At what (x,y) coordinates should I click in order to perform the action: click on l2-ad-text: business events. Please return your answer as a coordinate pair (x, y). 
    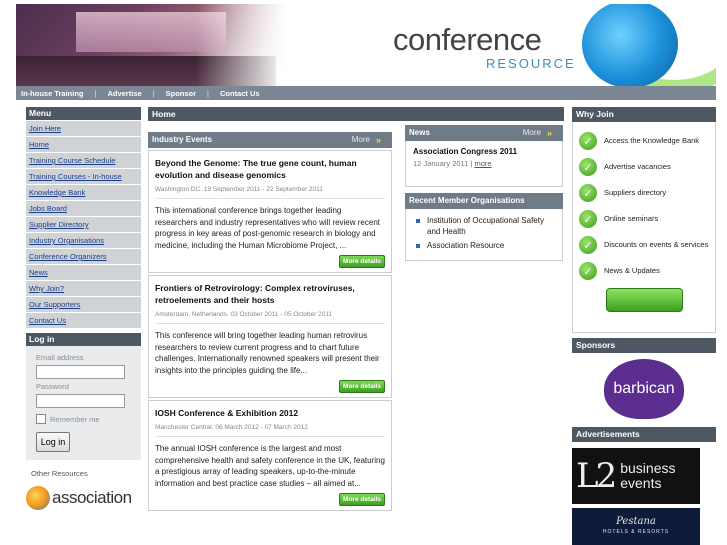
    Looking at the image, I should click on (648, 475).